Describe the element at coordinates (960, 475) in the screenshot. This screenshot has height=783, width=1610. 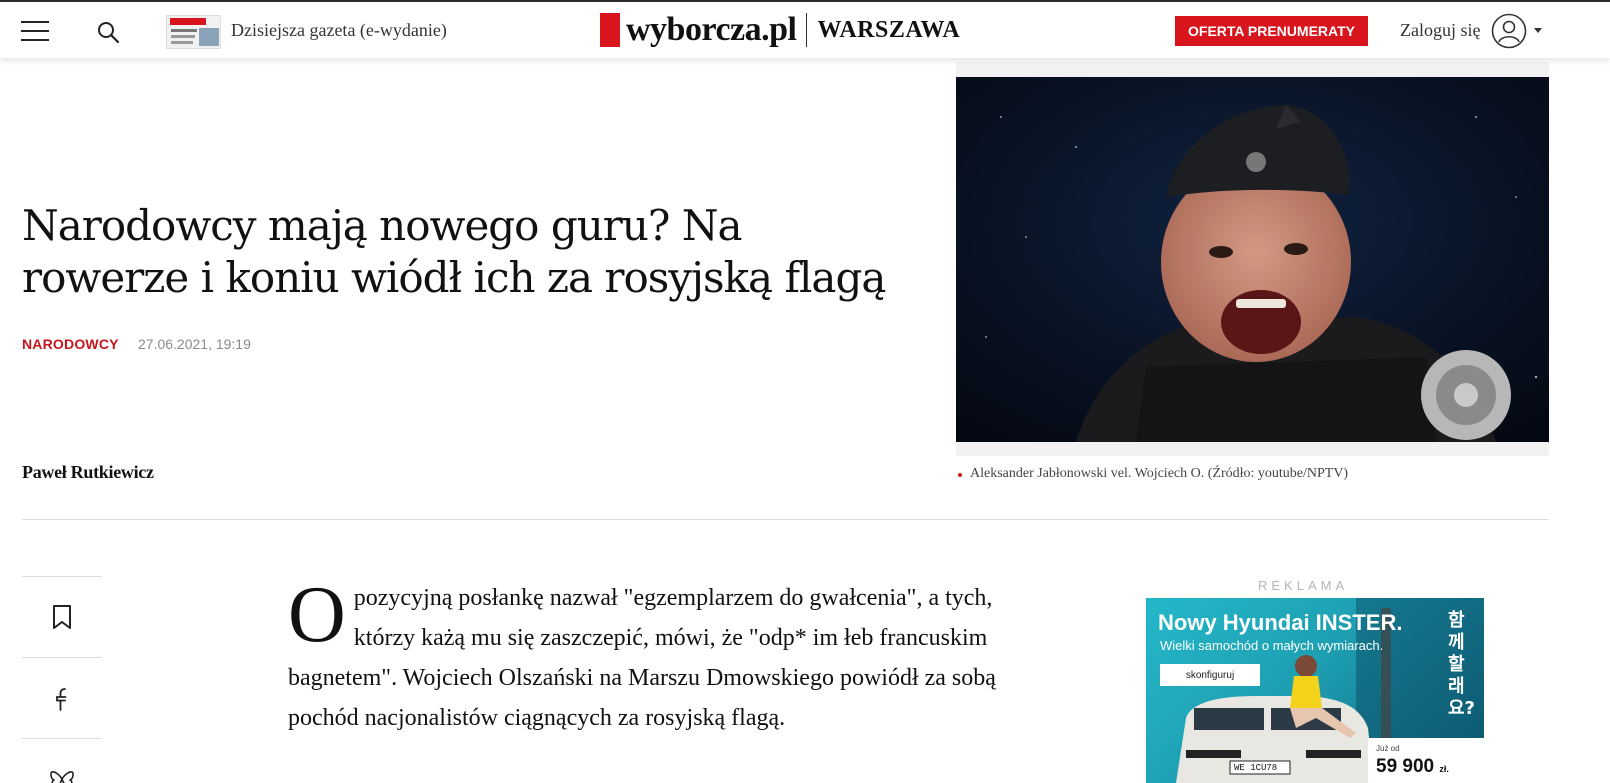
I see `caption-bullet` at that location.